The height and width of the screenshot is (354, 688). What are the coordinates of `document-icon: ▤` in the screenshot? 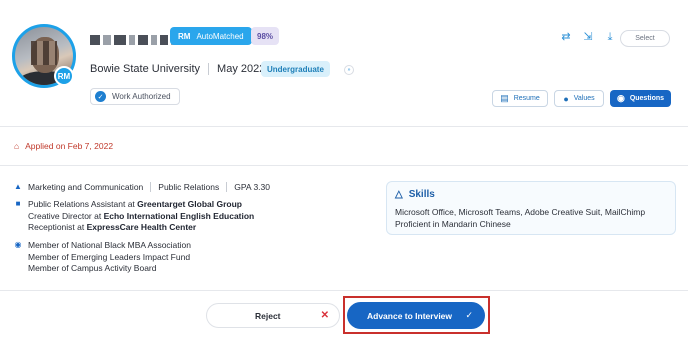 It's located at (504, 98).